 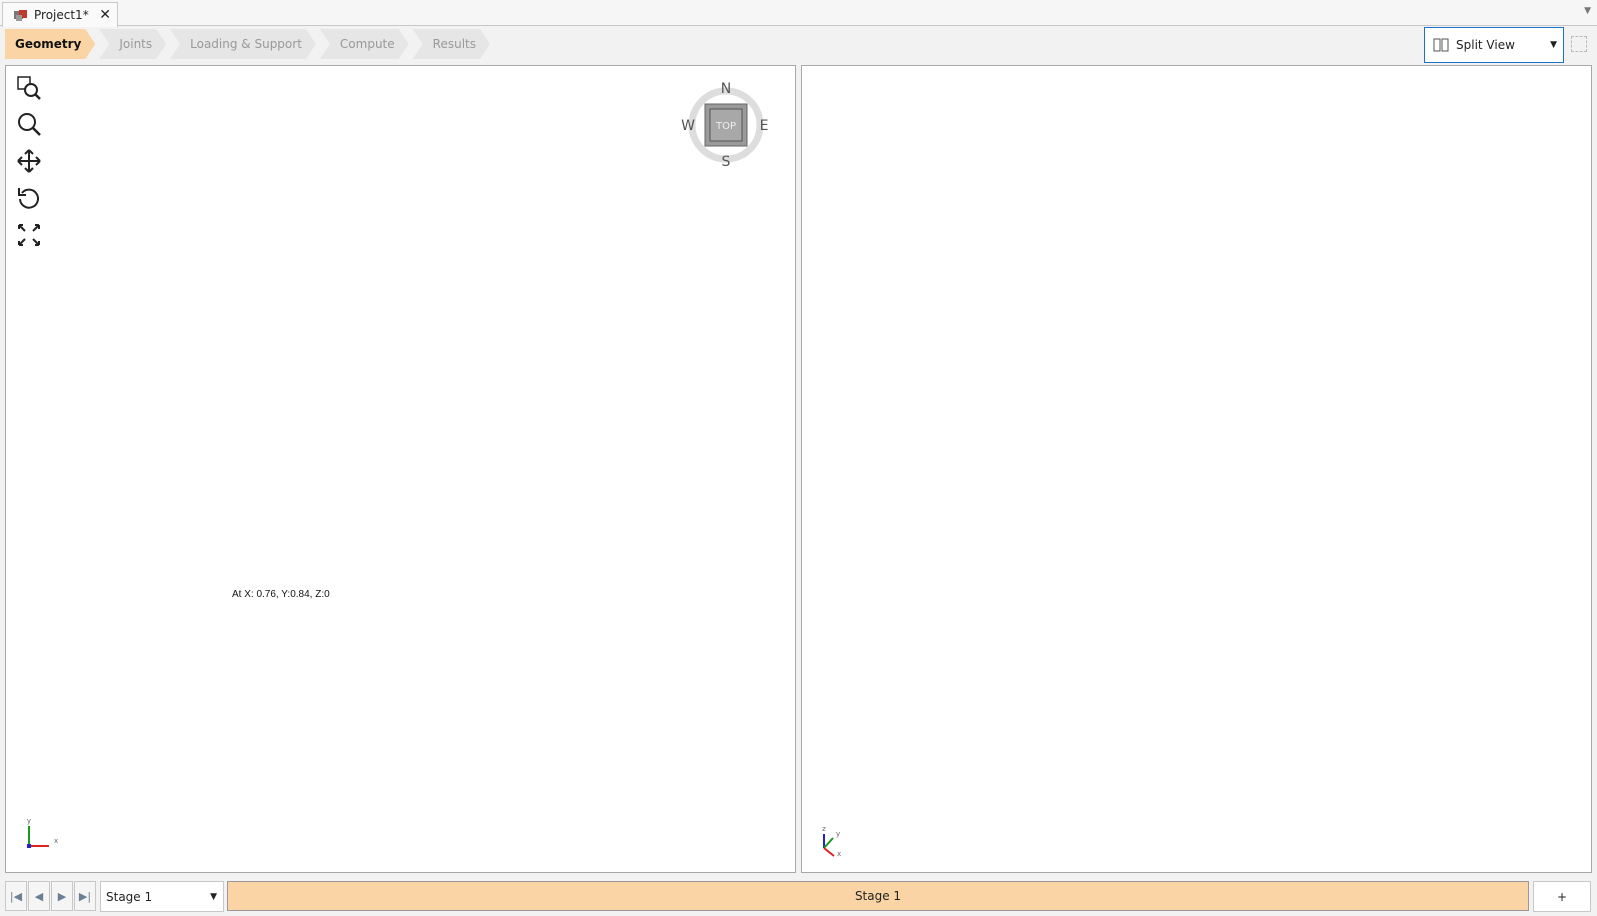 What do you see at coordinates (29, 235) in the screenshot?
I see `zoom-extents-icon` at bounding box center [29, 235].